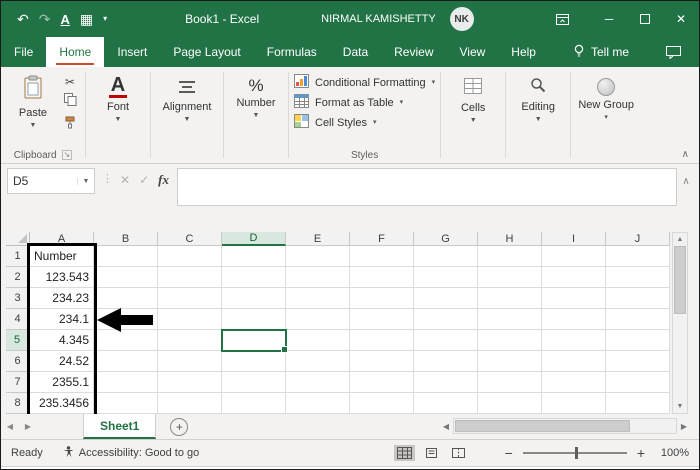  I want to click on cell-H3, so click(510, 298).